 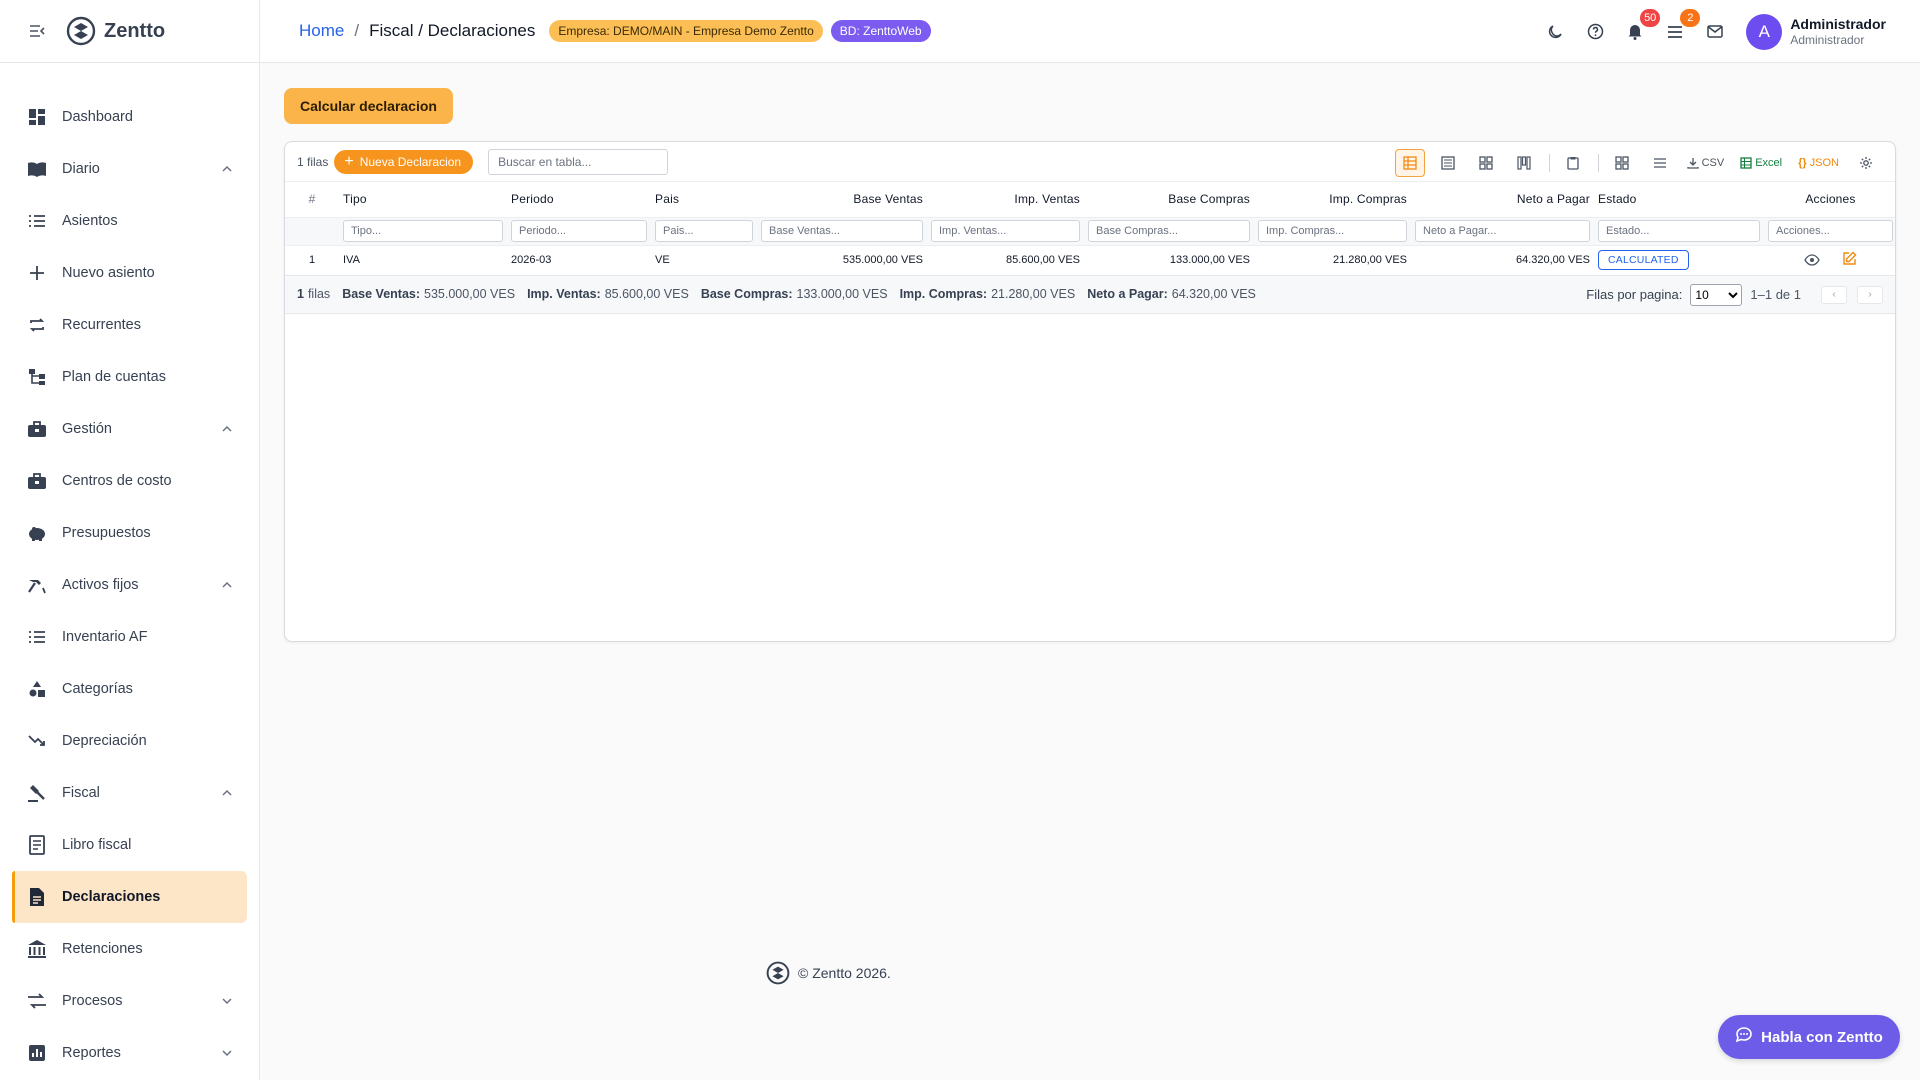 I want to click on next-page-button: ›, so click(x=1870, y=294).